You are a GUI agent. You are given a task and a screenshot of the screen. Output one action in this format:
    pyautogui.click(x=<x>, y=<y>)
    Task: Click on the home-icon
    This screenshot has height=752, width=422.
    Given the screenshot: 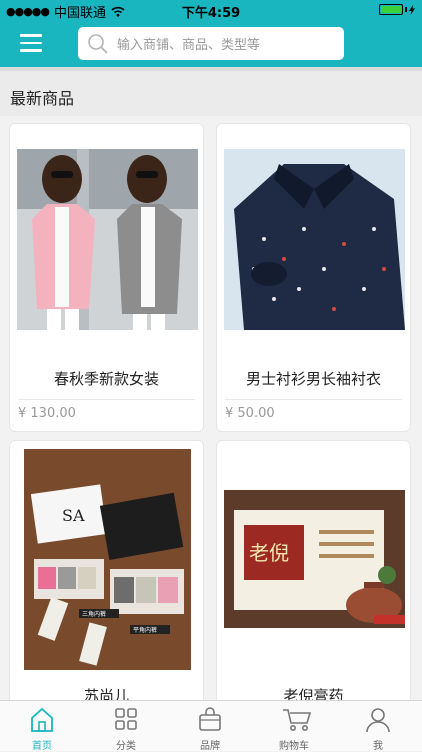 What is the action you would take?
    pyautogui.click(x=42, y=719)
    